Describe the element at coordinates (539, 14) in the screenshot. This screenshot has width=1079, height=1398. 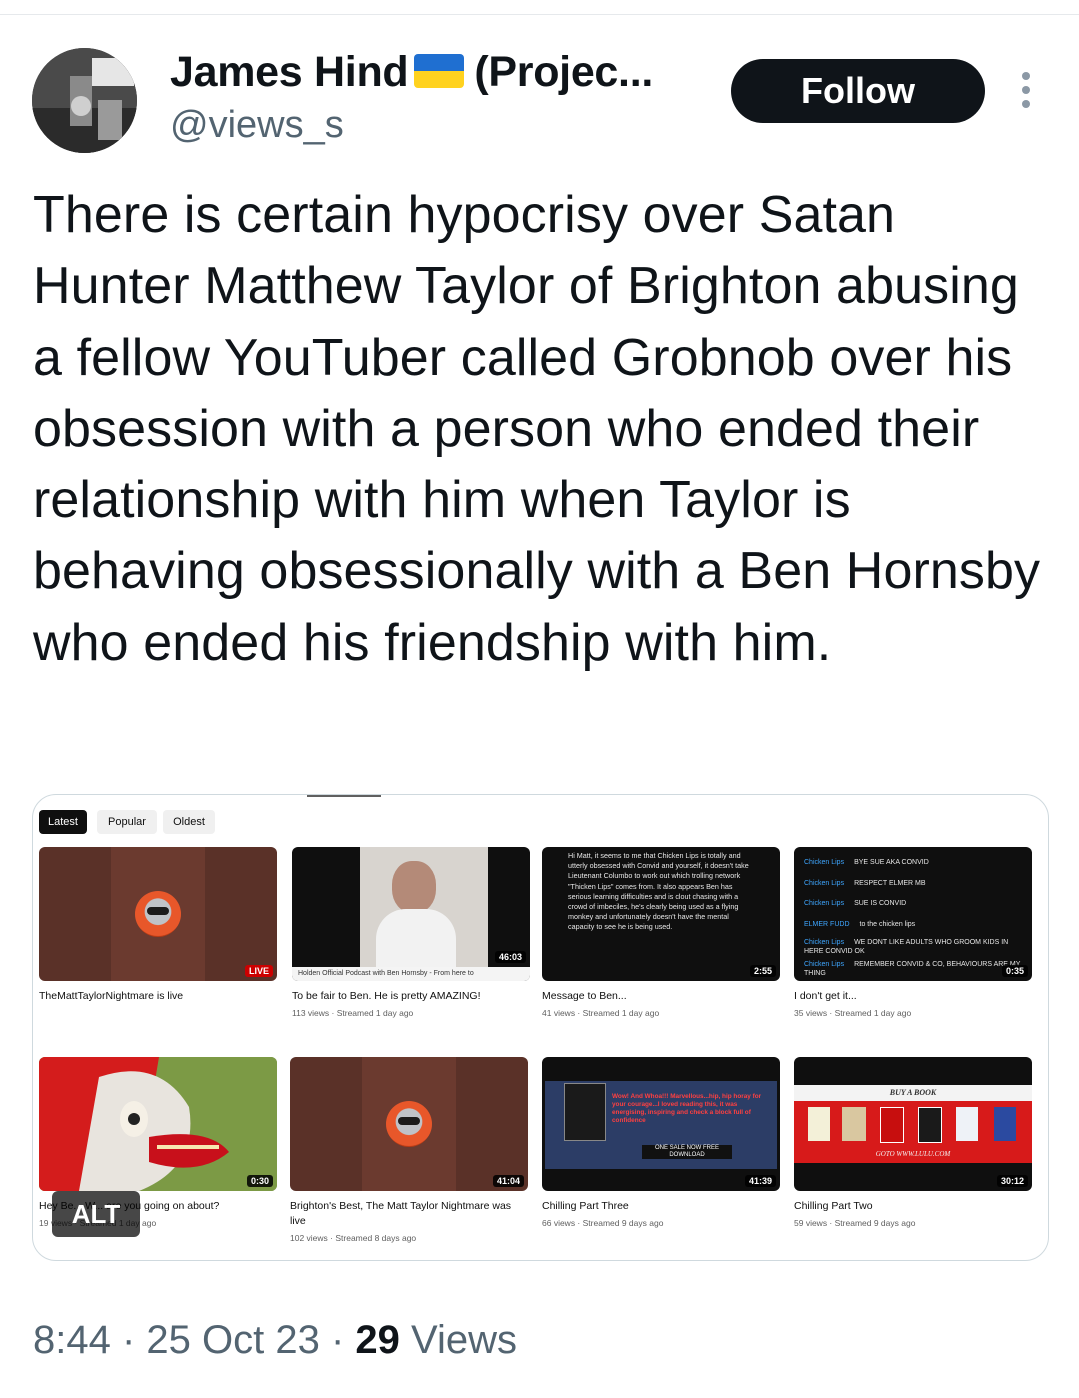
I see `top-divider` at that location.